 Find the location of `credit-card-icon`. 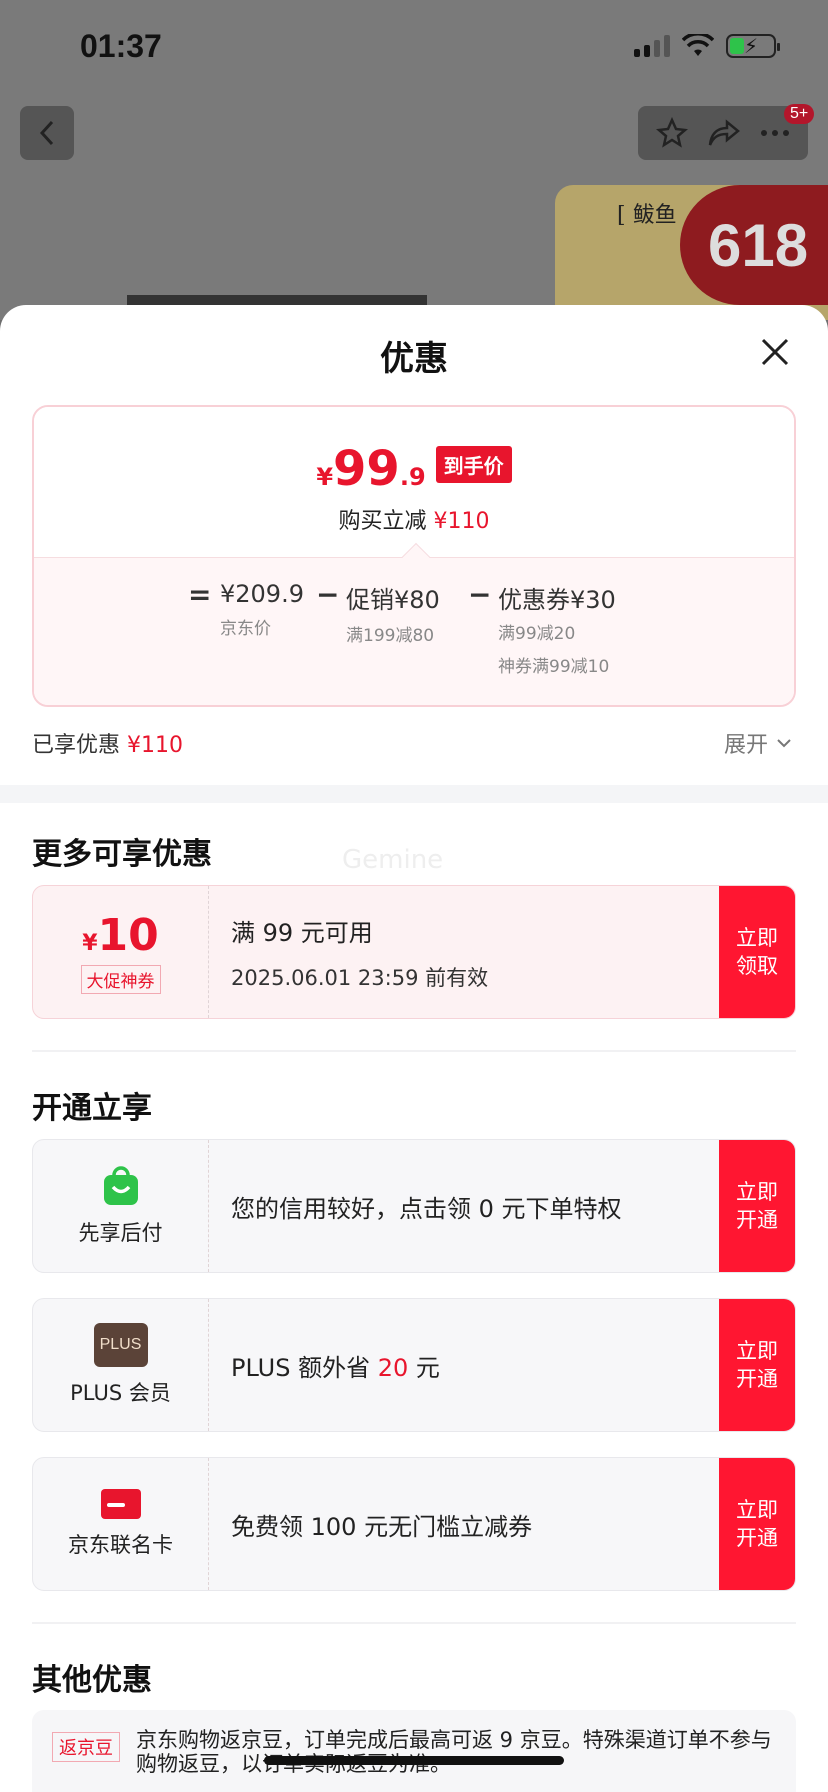

credit-card-icon is located at coordinates (120, 1504).